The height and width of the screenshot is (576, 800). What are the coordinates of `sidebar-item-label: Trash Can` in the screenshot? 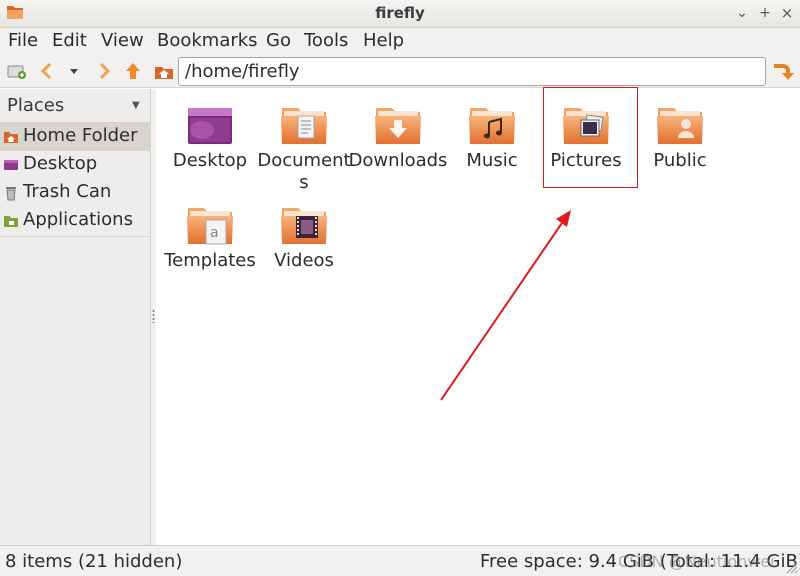 It's located at (67, 191).